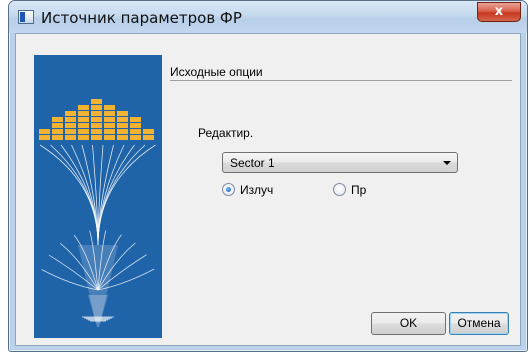  What do you see at coordinates (268, 17) in the screenshot?
I see `title-bar: Источник параметров ФР x` at bounding box center [268, 17].